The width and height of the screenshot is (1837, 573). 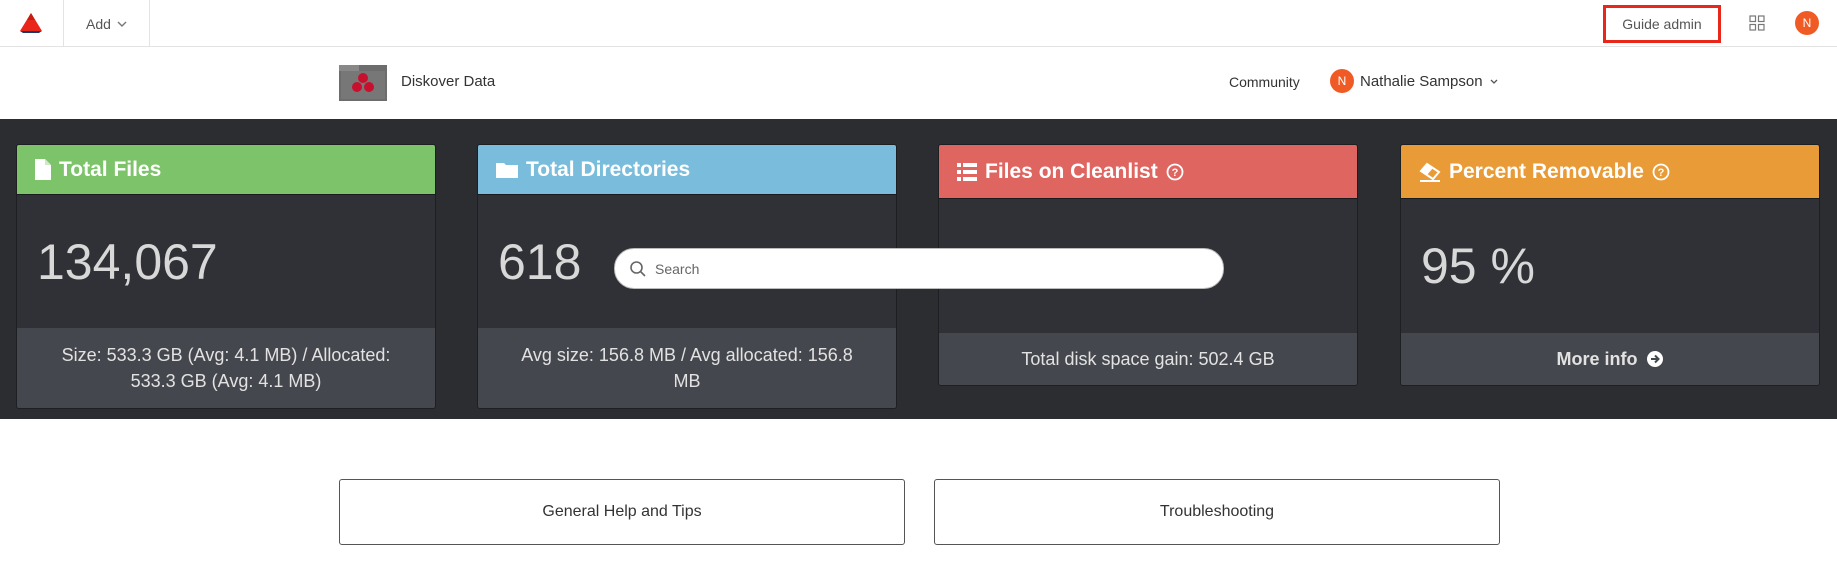 I want to click on card-value: 134,067, so click(x=226, y=261).